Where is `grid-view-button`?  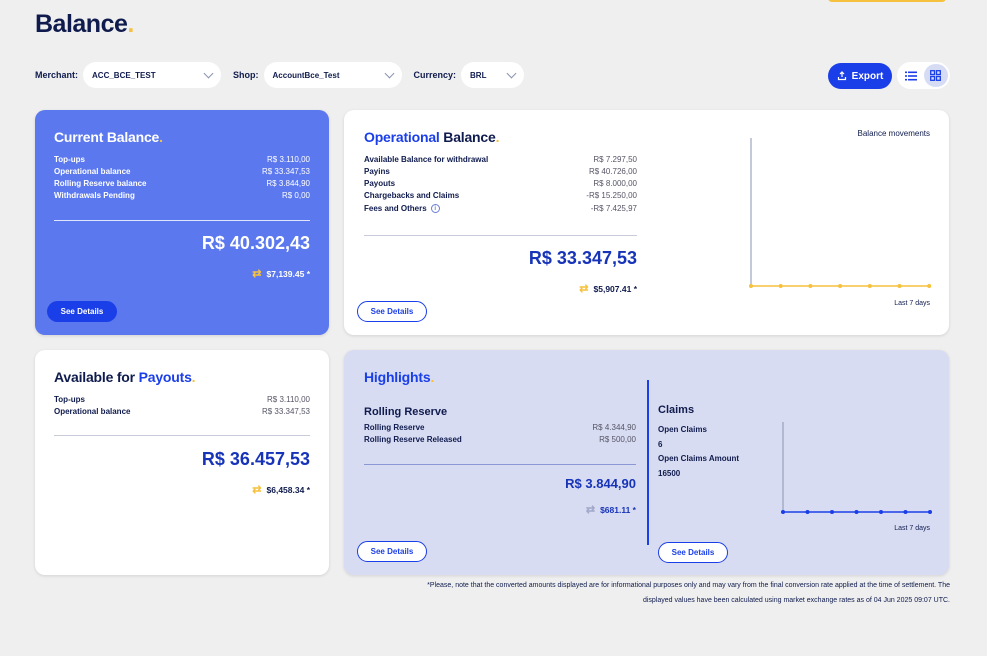
grid-view-button is located at coordinates (935, 75).